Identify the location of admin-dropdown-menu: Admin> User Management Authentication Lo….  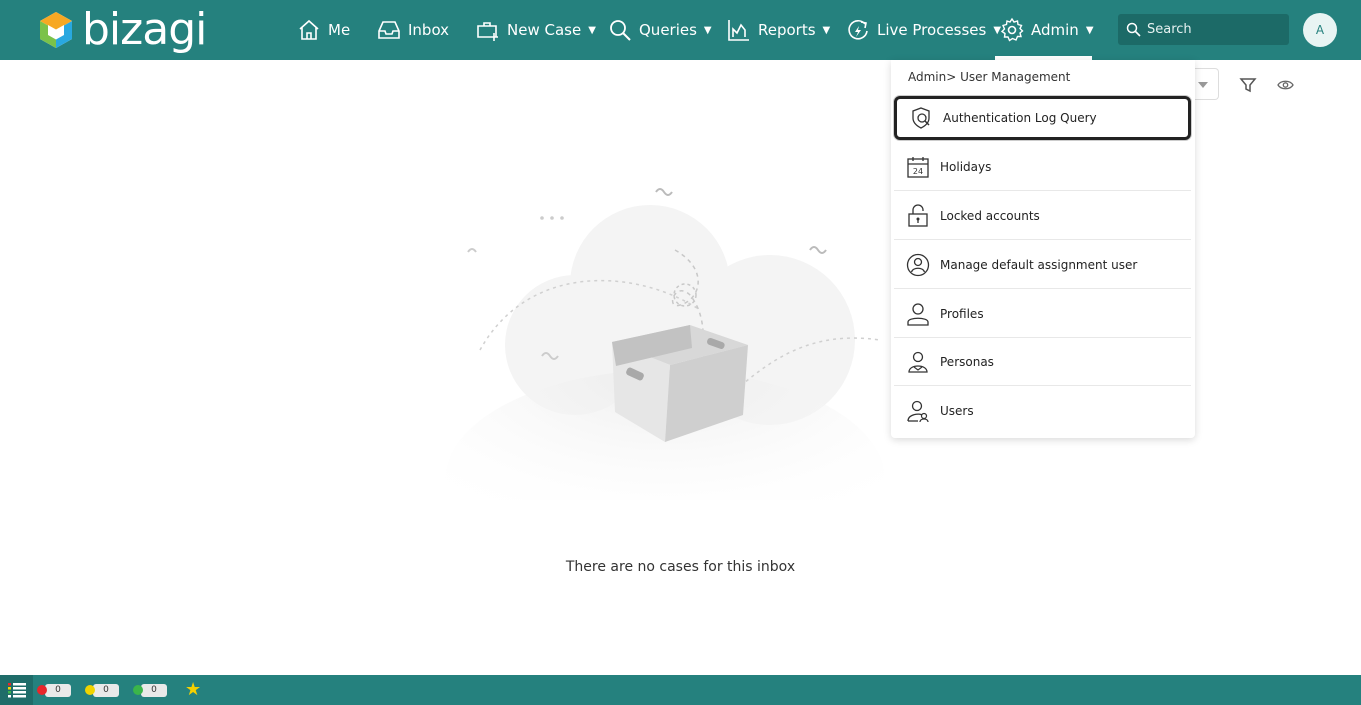
(1043, 249).